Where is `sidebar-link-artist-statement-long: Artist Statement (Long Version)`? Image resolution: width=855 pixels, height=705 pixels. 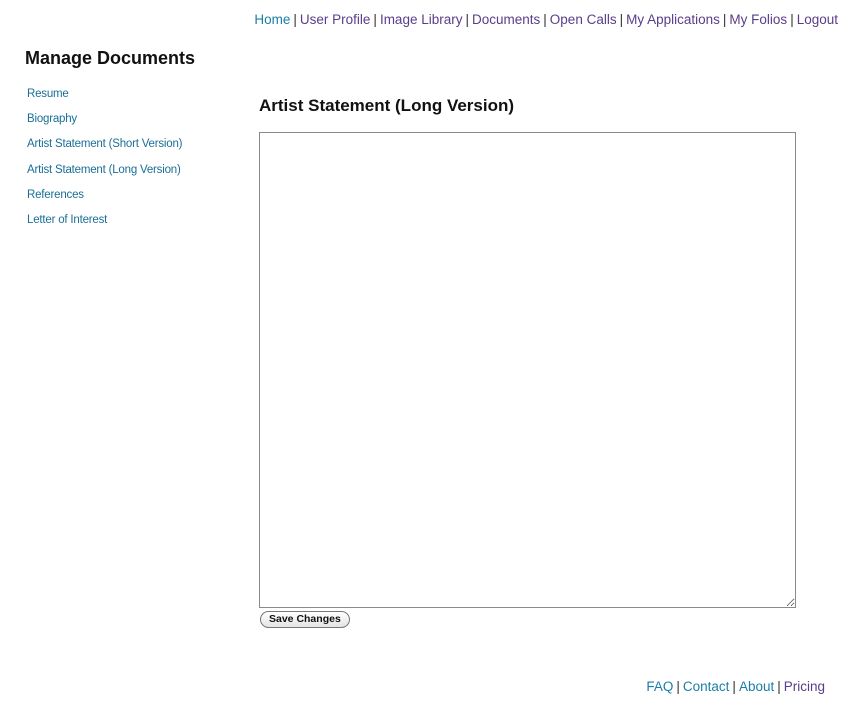 sidebar-link-artist-statement-long: Artist Statement (Long Version) is located at coordinates (104, 170).